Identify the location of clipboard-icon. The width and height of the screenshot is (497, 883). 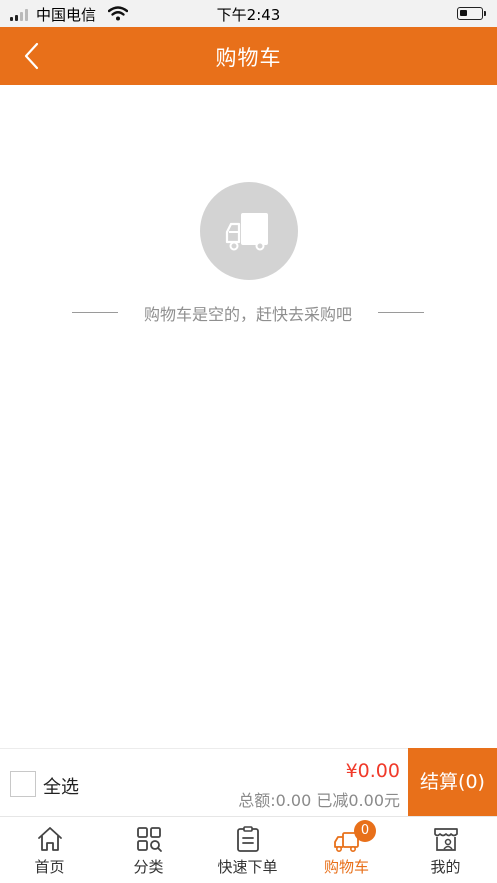
(248, 839).